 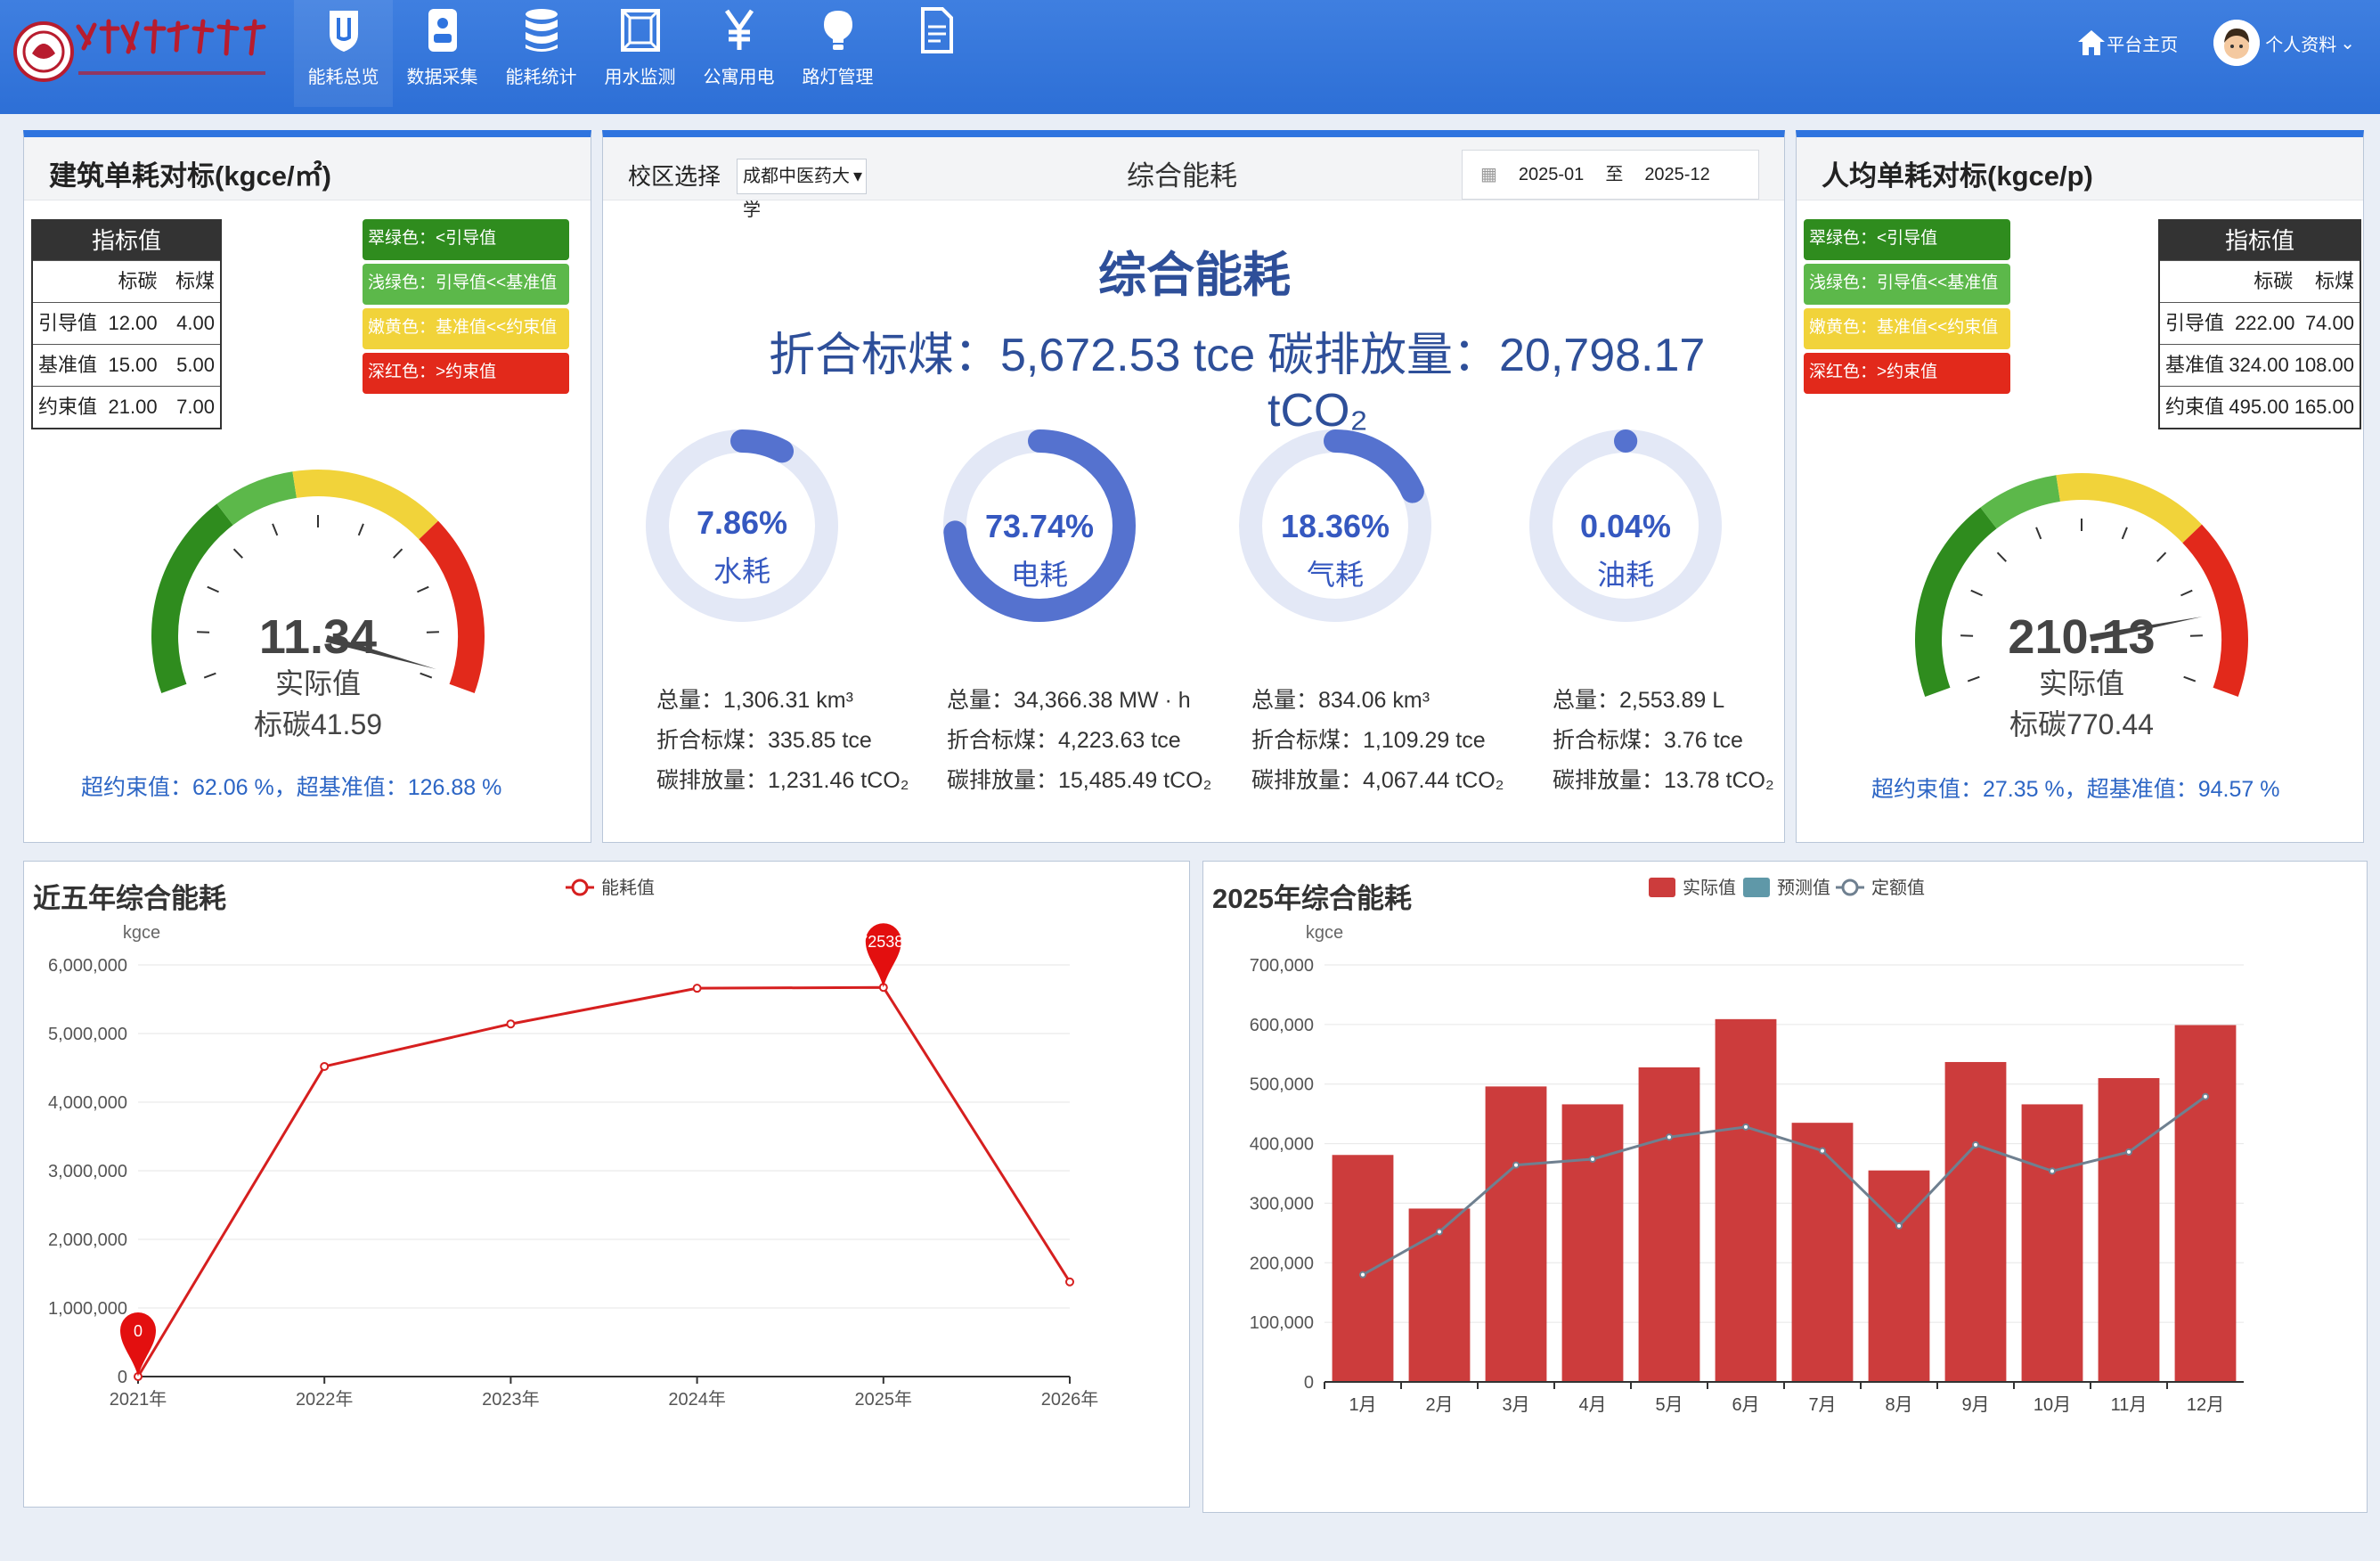 What do you see at coordinates (541, 30) in the screenshot?
I see `database-icon` at bounding box center [541, 30].